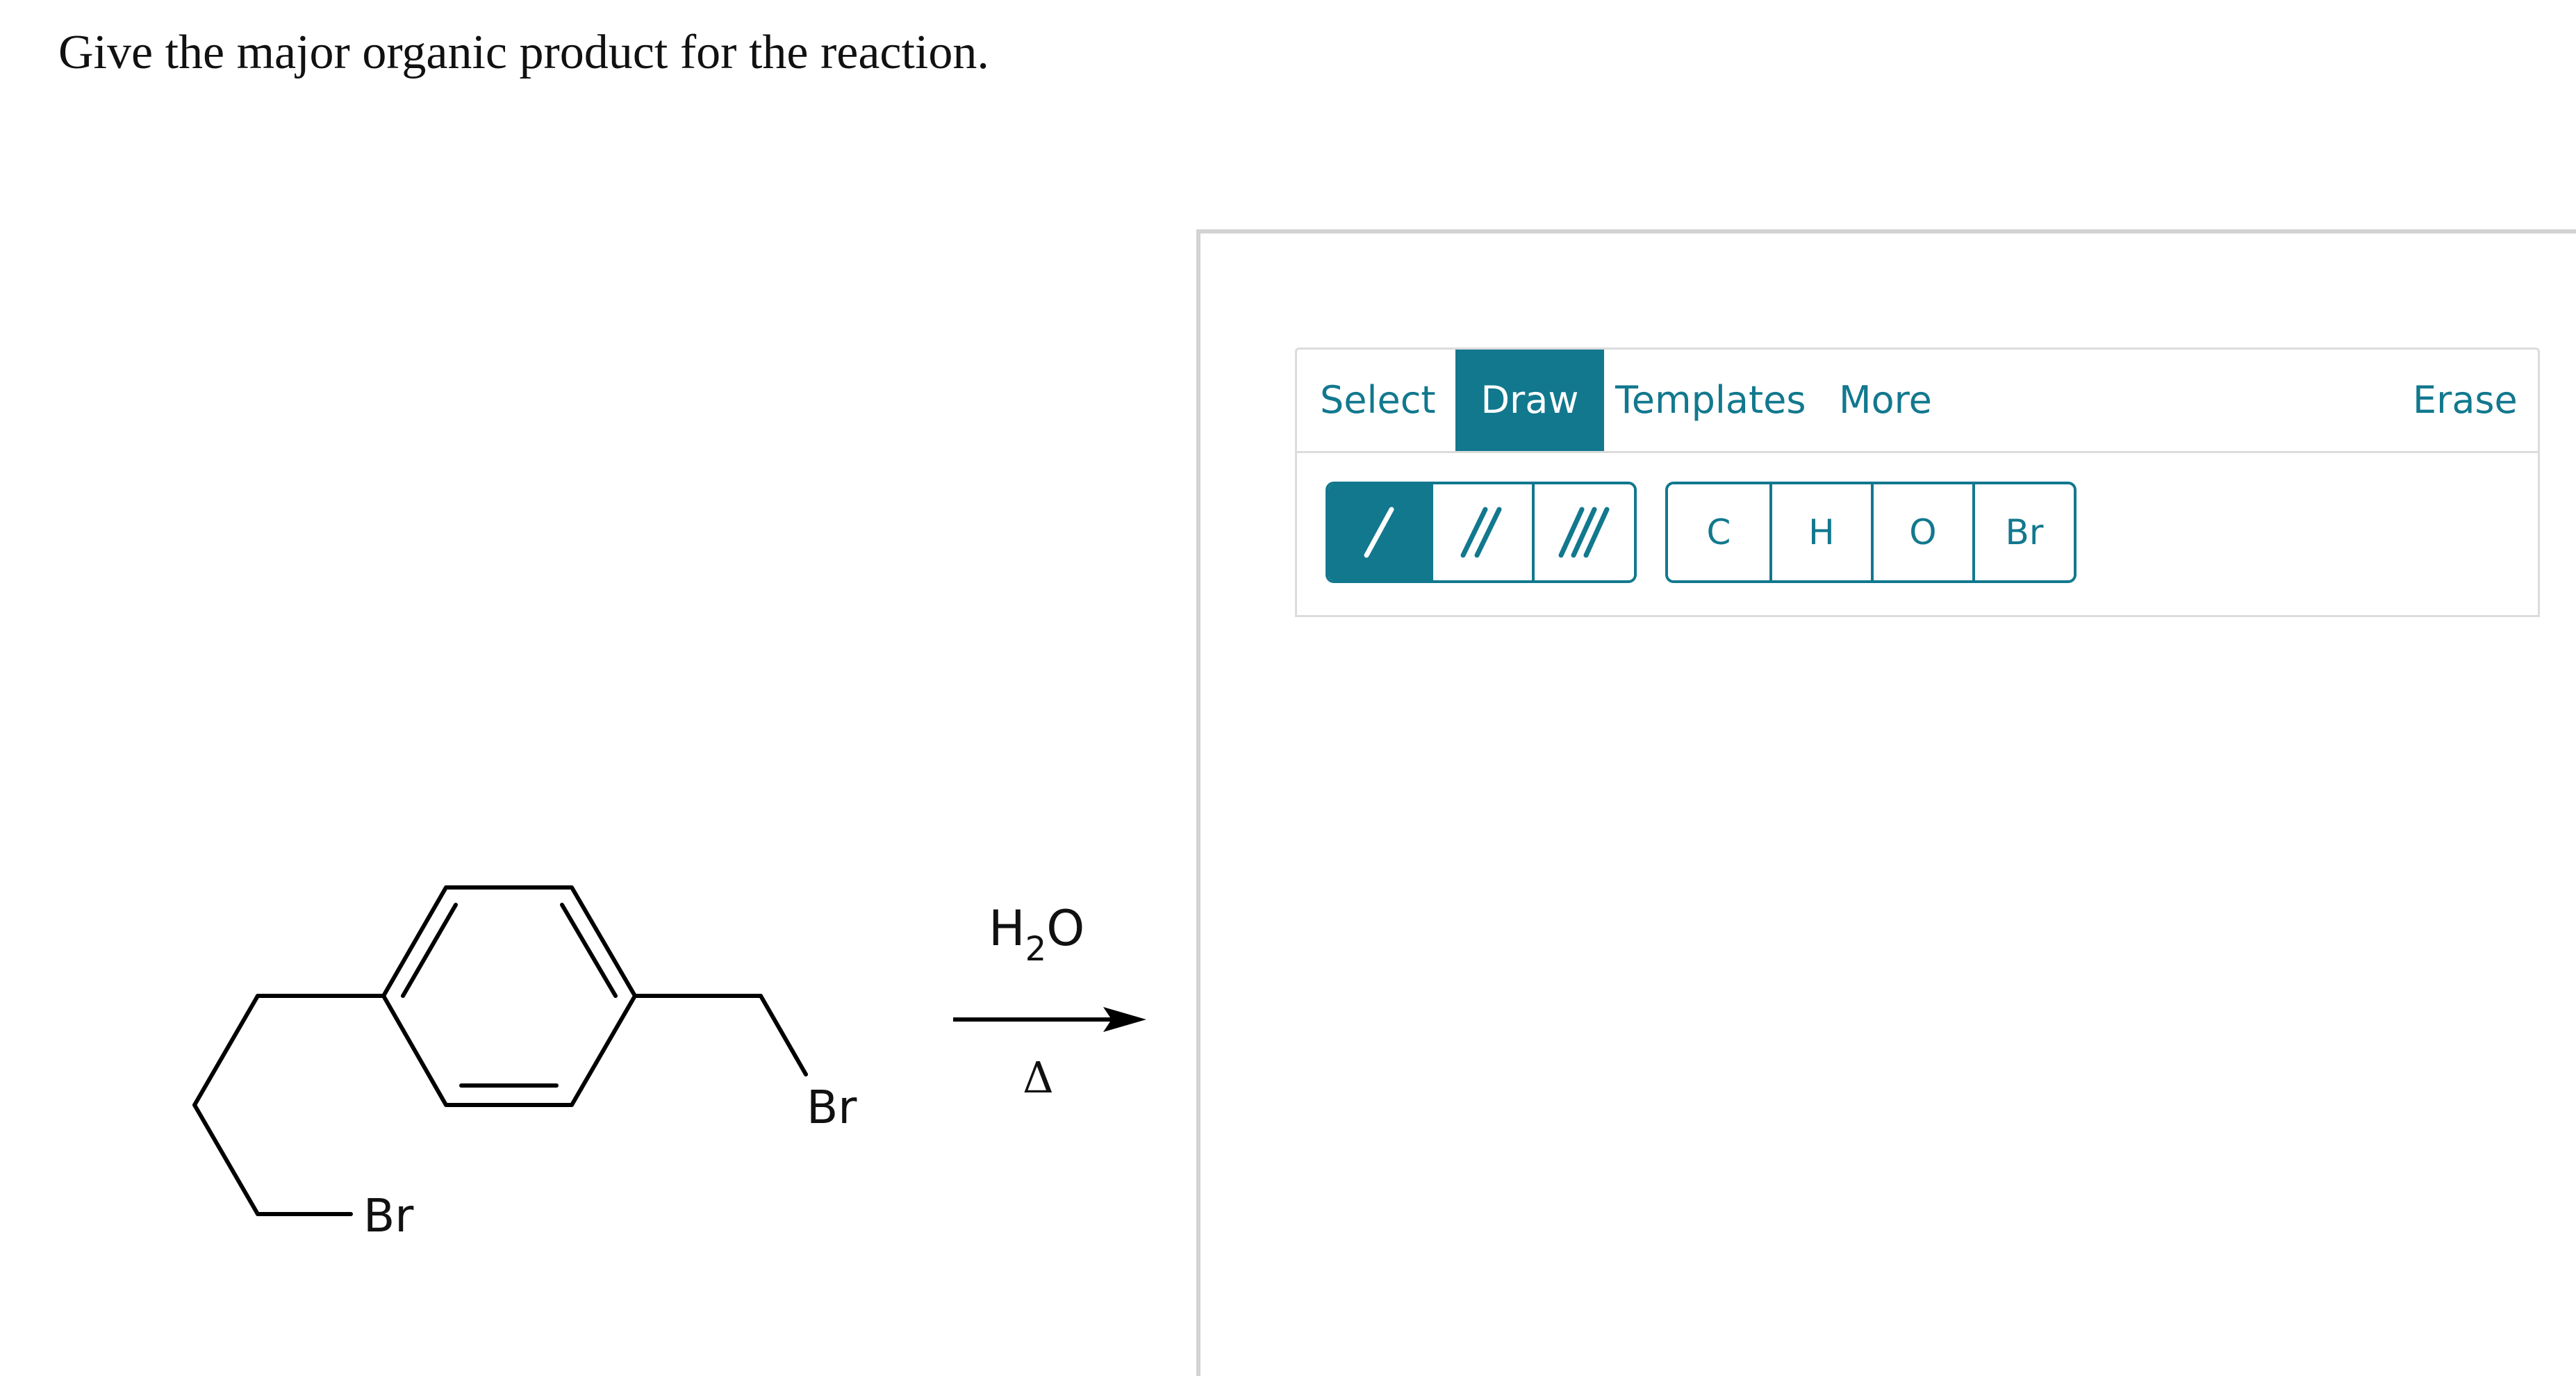  Describe the element at coordinates (1886, 400) in the screenshot. I see `tab-more: More` at that location.